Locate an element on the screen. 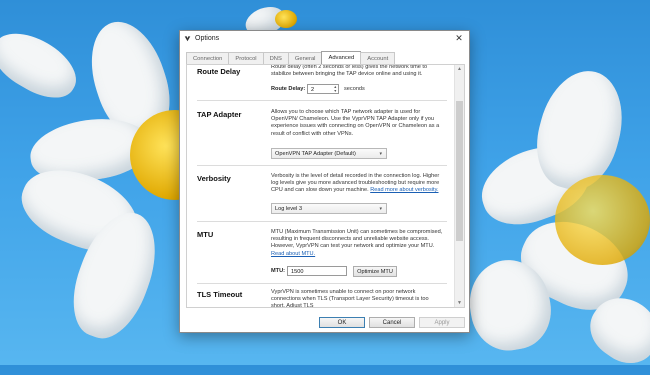  tap-adapter-dropdown: OpenVPN TAP Adapter (Default) ▾ is located at coordinates (329, 153).